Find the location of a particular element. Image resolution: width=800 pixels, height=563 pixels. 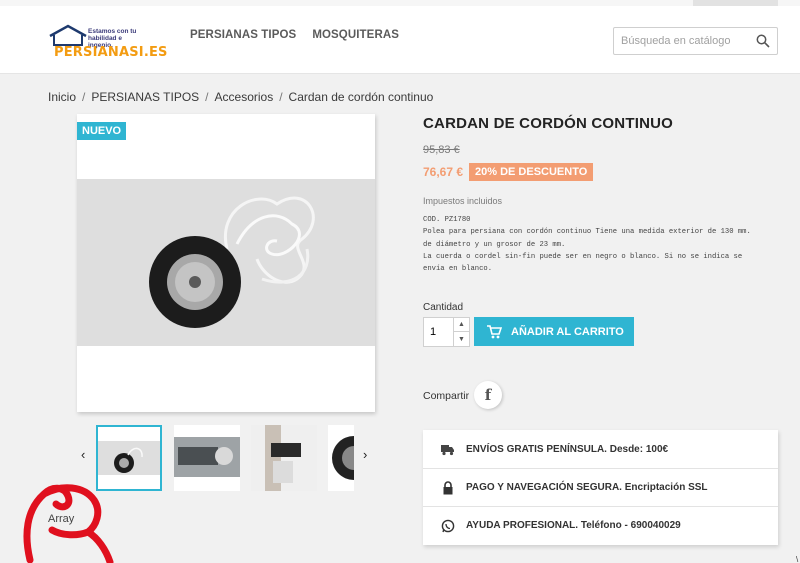

discount-badge: 20% DE DESCUENTO is located at coordinates (531, 172).